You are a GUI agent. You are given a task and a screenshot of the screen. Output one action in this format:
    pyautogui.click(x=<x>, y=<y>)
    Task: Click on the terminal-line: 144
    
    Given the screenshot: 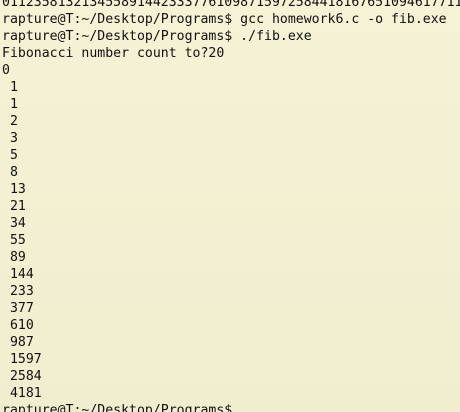 What is the action you would take?
    pyautogui.click(x=18, y=274)
    